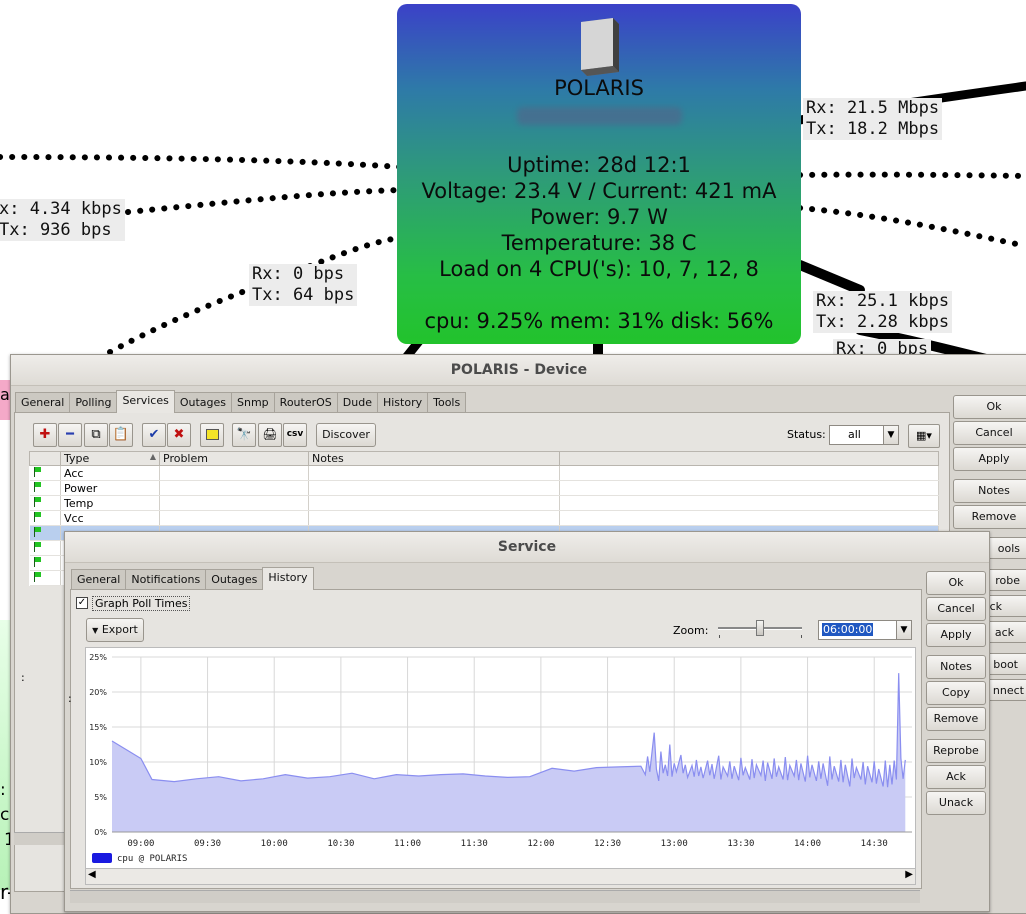  Describe the element at coordinates (518, 370) in the screenshot. I see `device-window-title: POLARIS - Device` at that location.